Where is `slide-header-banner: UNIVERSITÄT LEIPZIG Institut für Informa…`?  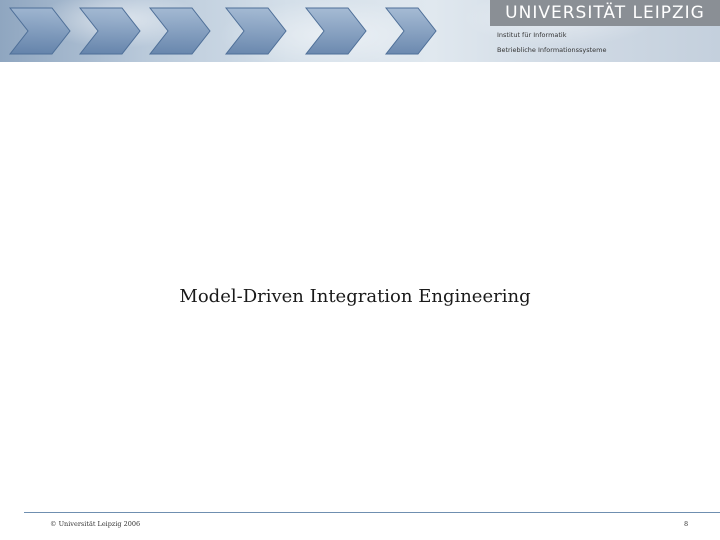
slide-header-banner: UNIVERSITÄT LEIPZIG Institut für Informa… is located at coordinates (360, 31).